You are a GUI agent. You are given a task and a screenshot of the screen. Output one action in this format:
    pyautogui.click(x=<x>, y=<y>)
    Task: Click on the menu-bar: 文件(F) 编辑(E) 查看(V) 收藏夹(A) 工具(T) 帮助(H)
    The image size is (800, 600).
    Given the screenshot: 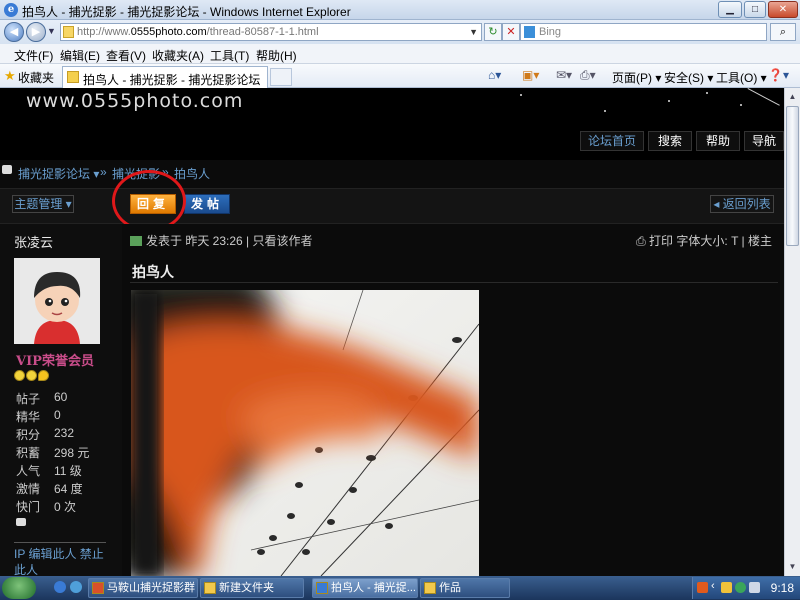 What is the action you would take?
    pyautogui.click(x=400, y=54)
    